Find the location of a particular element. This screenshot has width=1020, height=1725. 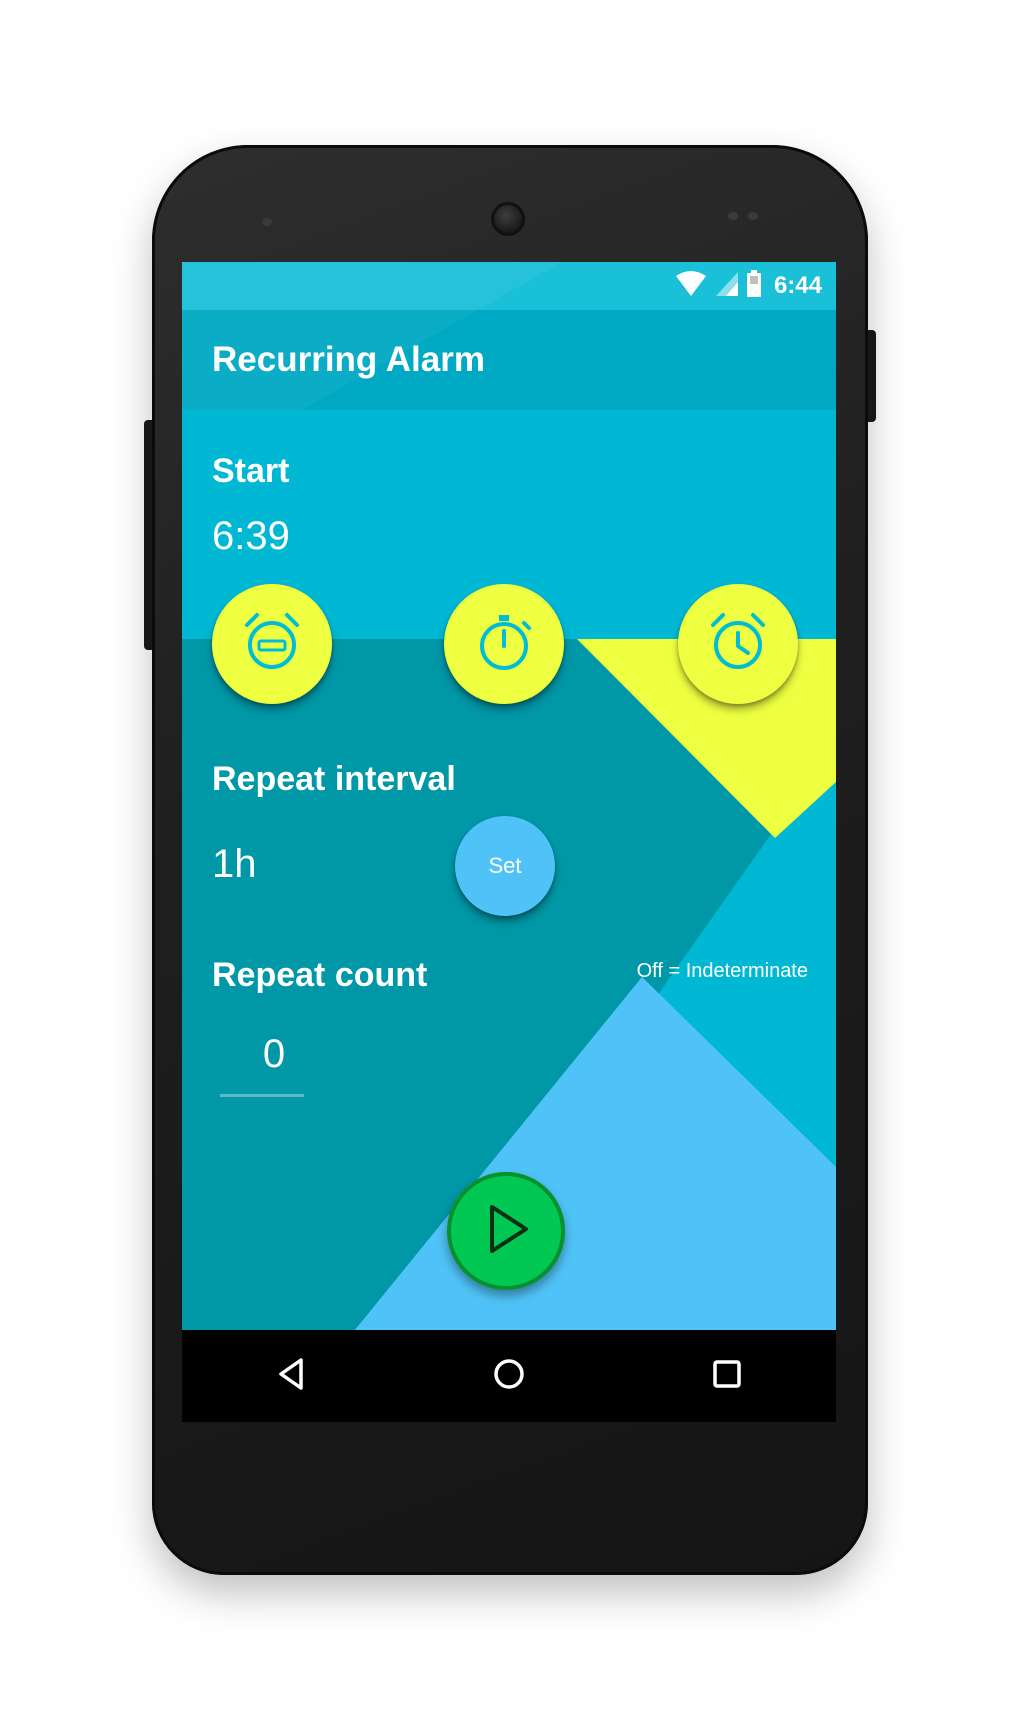

play-icon is located at coordinates (506, 1231).